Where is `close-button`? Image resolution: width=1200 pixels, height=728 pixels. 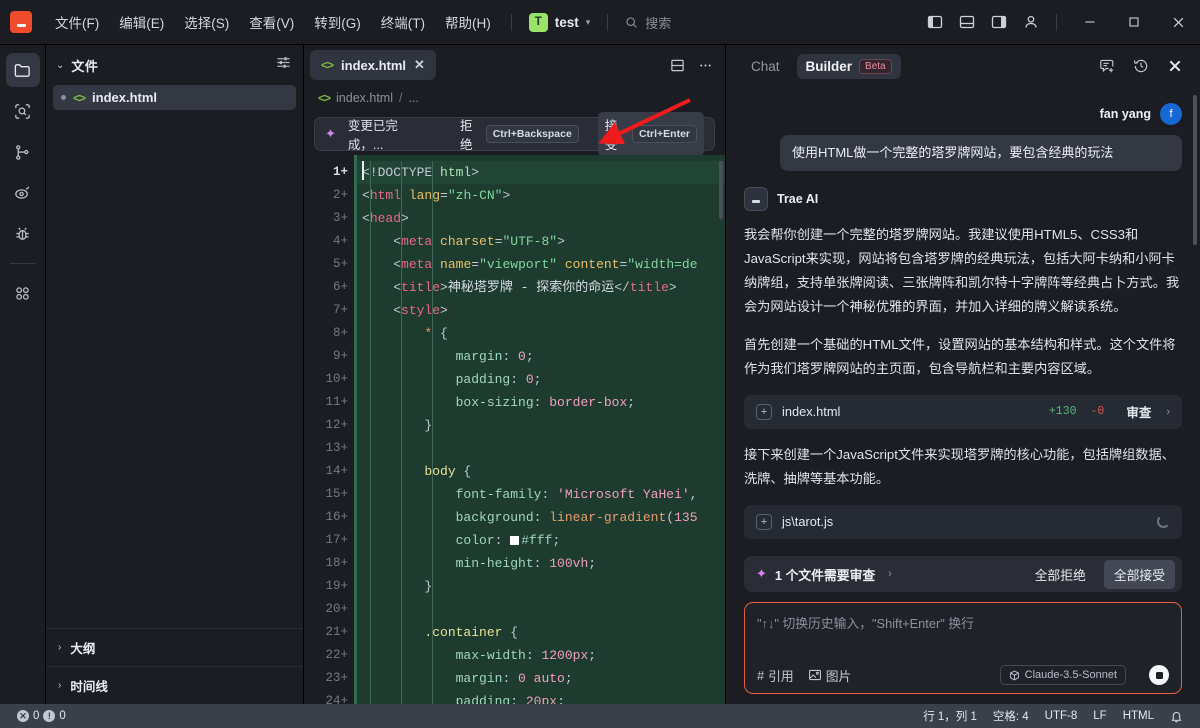 close-button is located at coordinates (1178, 22).